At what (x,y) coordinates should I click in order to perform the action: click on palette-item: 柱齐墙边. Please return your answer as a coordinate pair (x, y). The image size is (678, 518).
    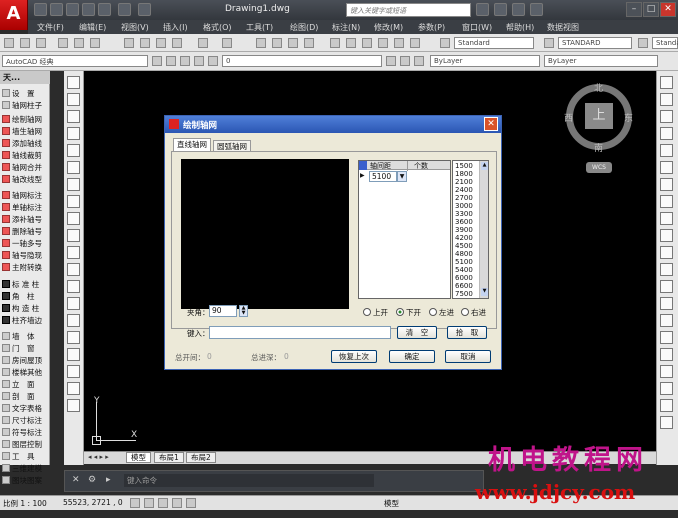
    Looking at the image, I should click on (26, 321).